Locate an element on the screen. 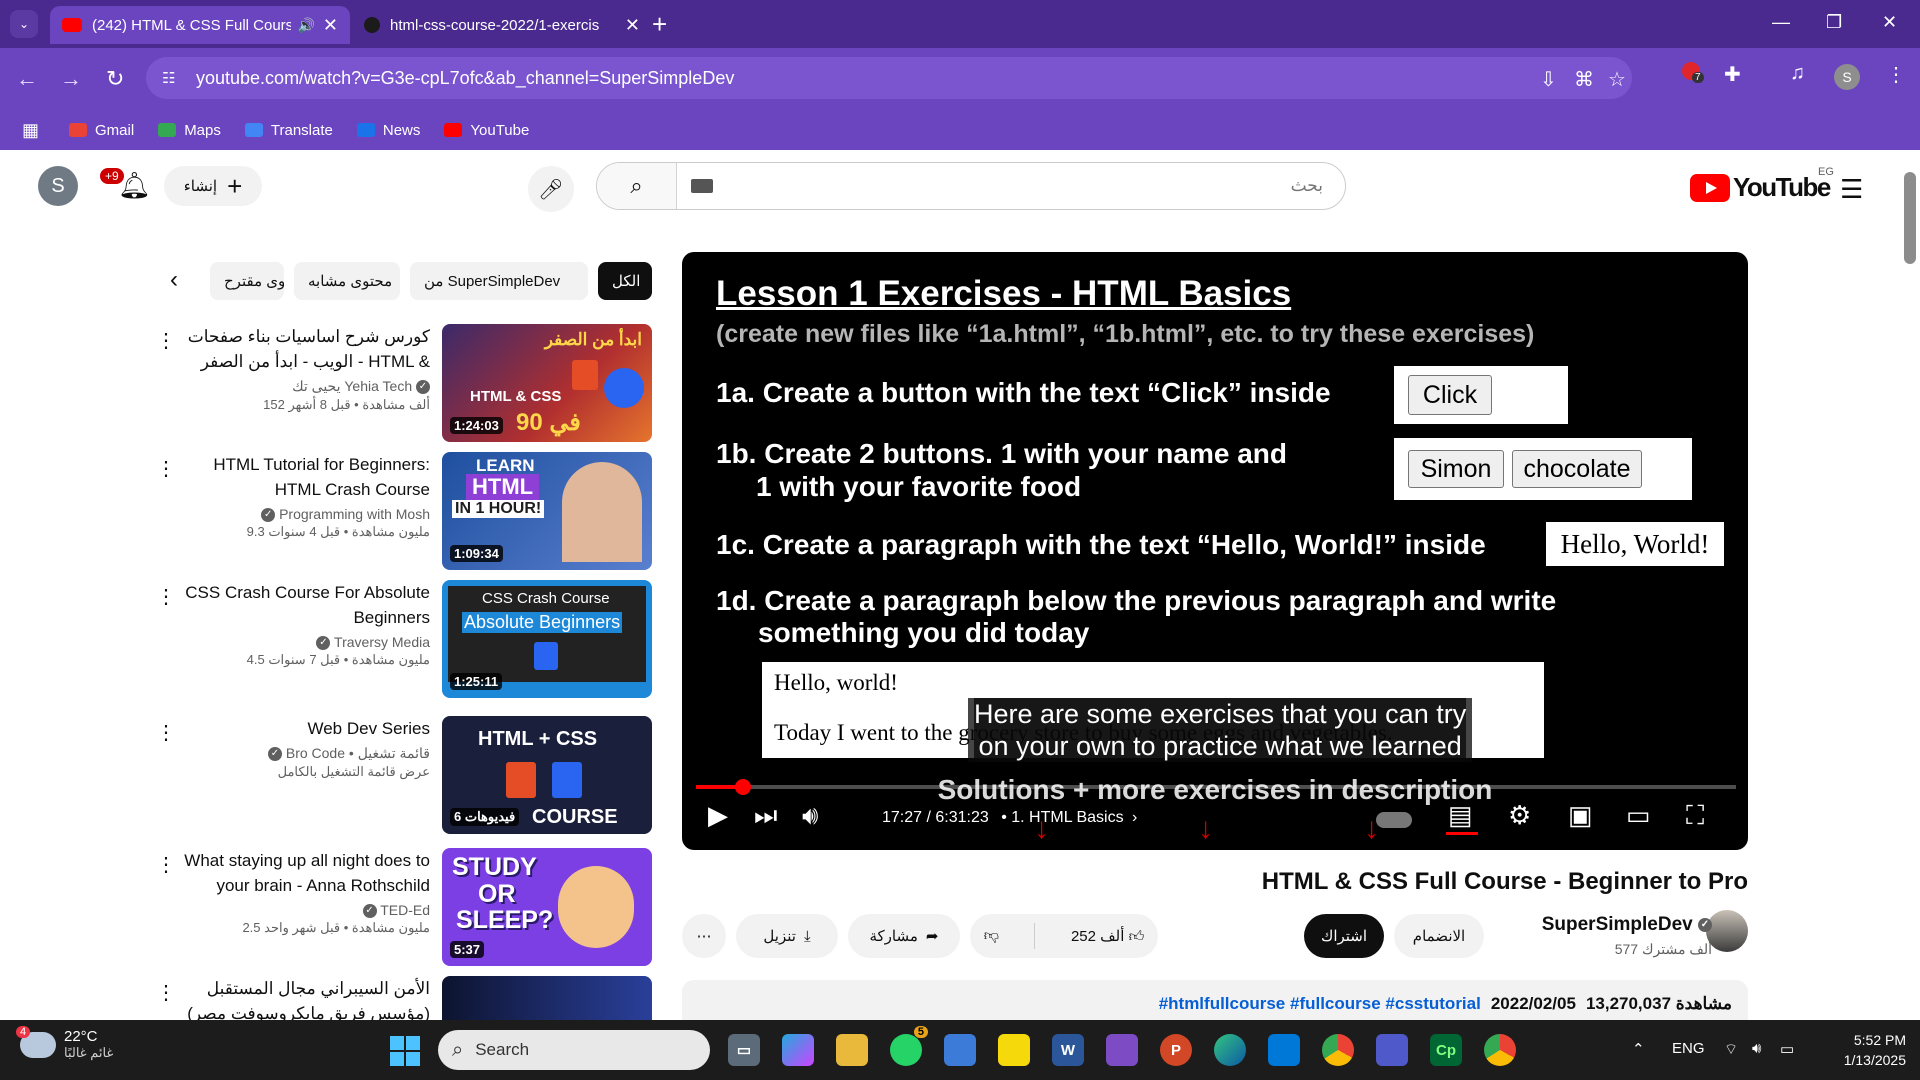 This screenshot has width=1920, height=1080. taskbar-search: ⌕ Search is located at coordinates (574, 1050).